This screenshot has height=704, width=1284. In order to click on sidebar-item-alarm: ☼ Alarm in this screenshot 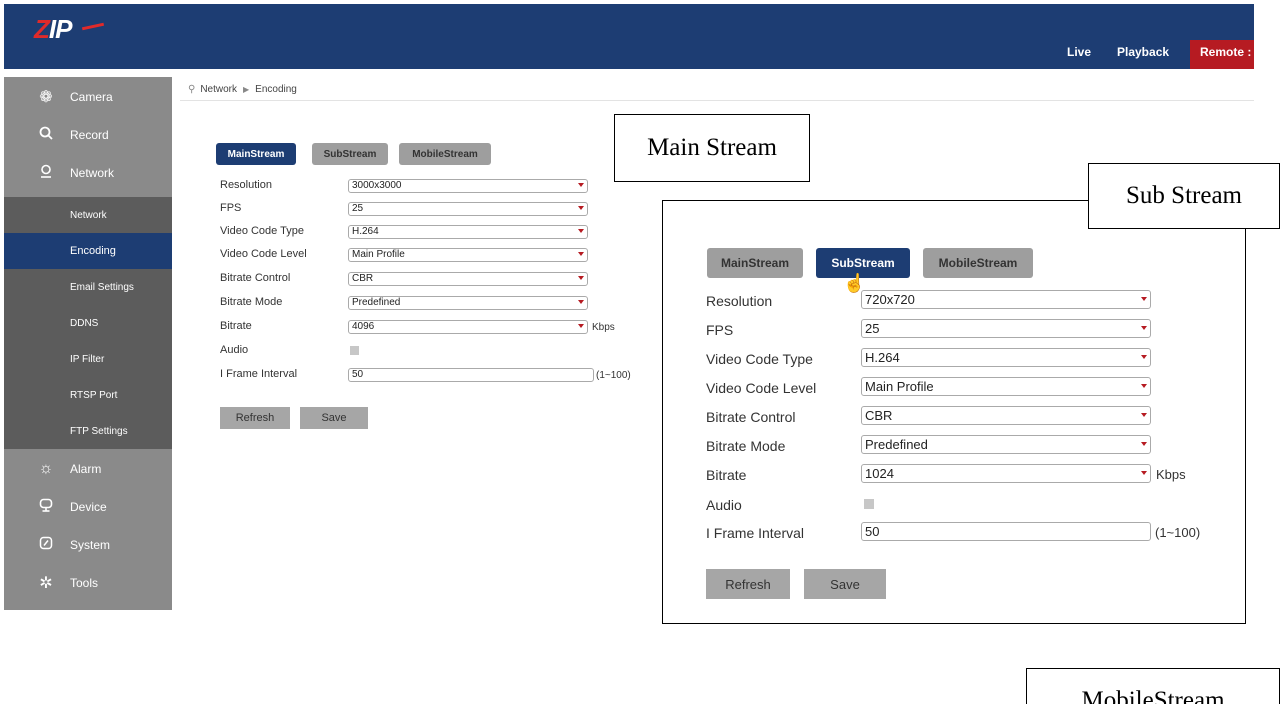, I will do `click(88, 469)`.